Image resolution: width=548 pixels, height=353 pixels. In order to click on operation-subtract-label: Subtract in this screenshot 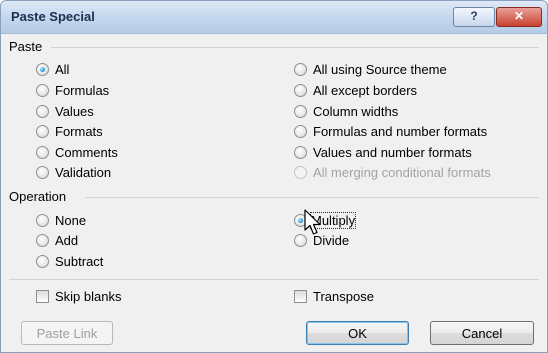, I will do `click(79, 261)`.